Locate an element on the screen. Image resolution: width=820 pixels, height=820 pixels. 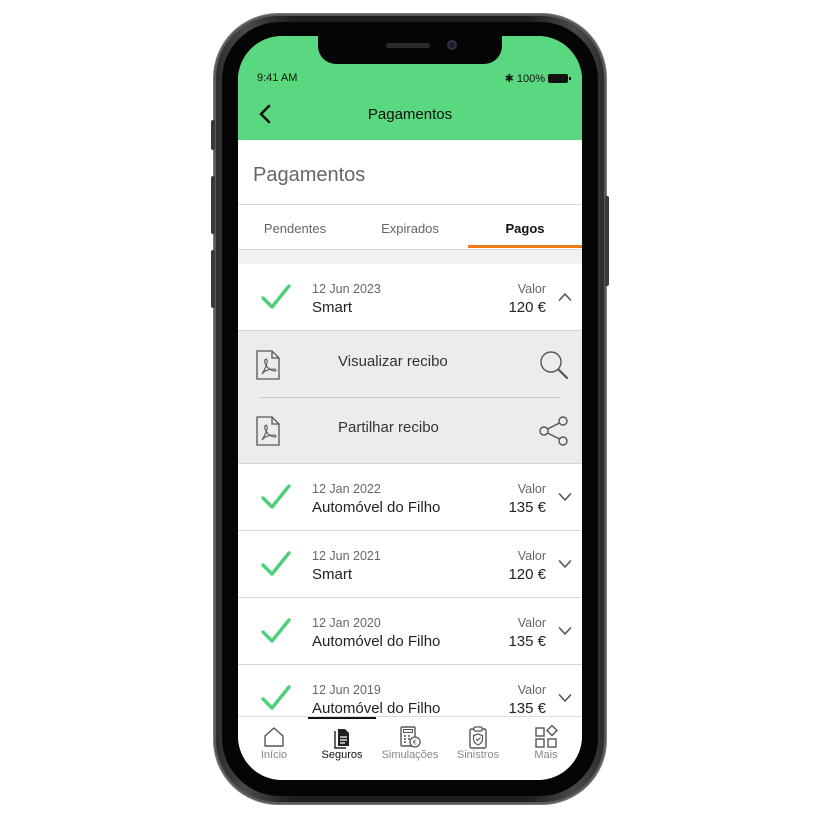
speaker is located at coordinates (408, 45).